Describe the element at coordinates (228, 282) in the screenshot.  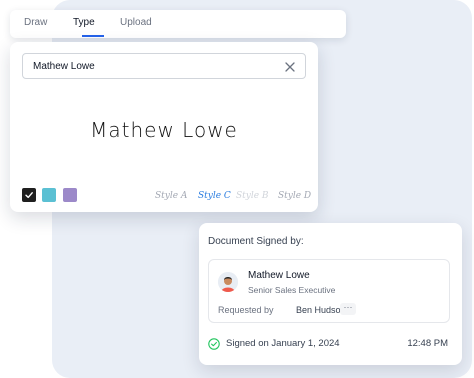
I see `avatar` at that location.